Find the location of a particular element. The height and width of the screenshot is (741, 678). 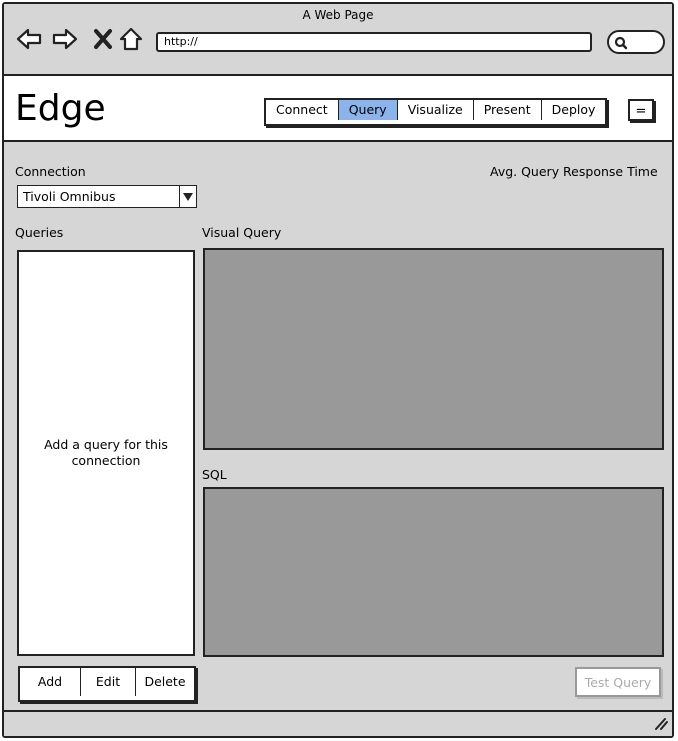

tab-visualize: Visualize is located at coordinates (435, 110).